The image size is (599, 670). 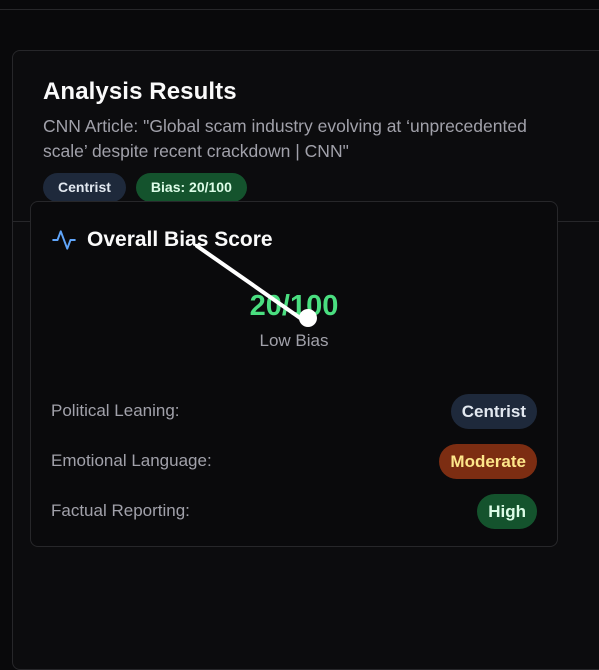 I want to click on overall-bias-header: Overall Bias Score, so click(x=162, y=240).